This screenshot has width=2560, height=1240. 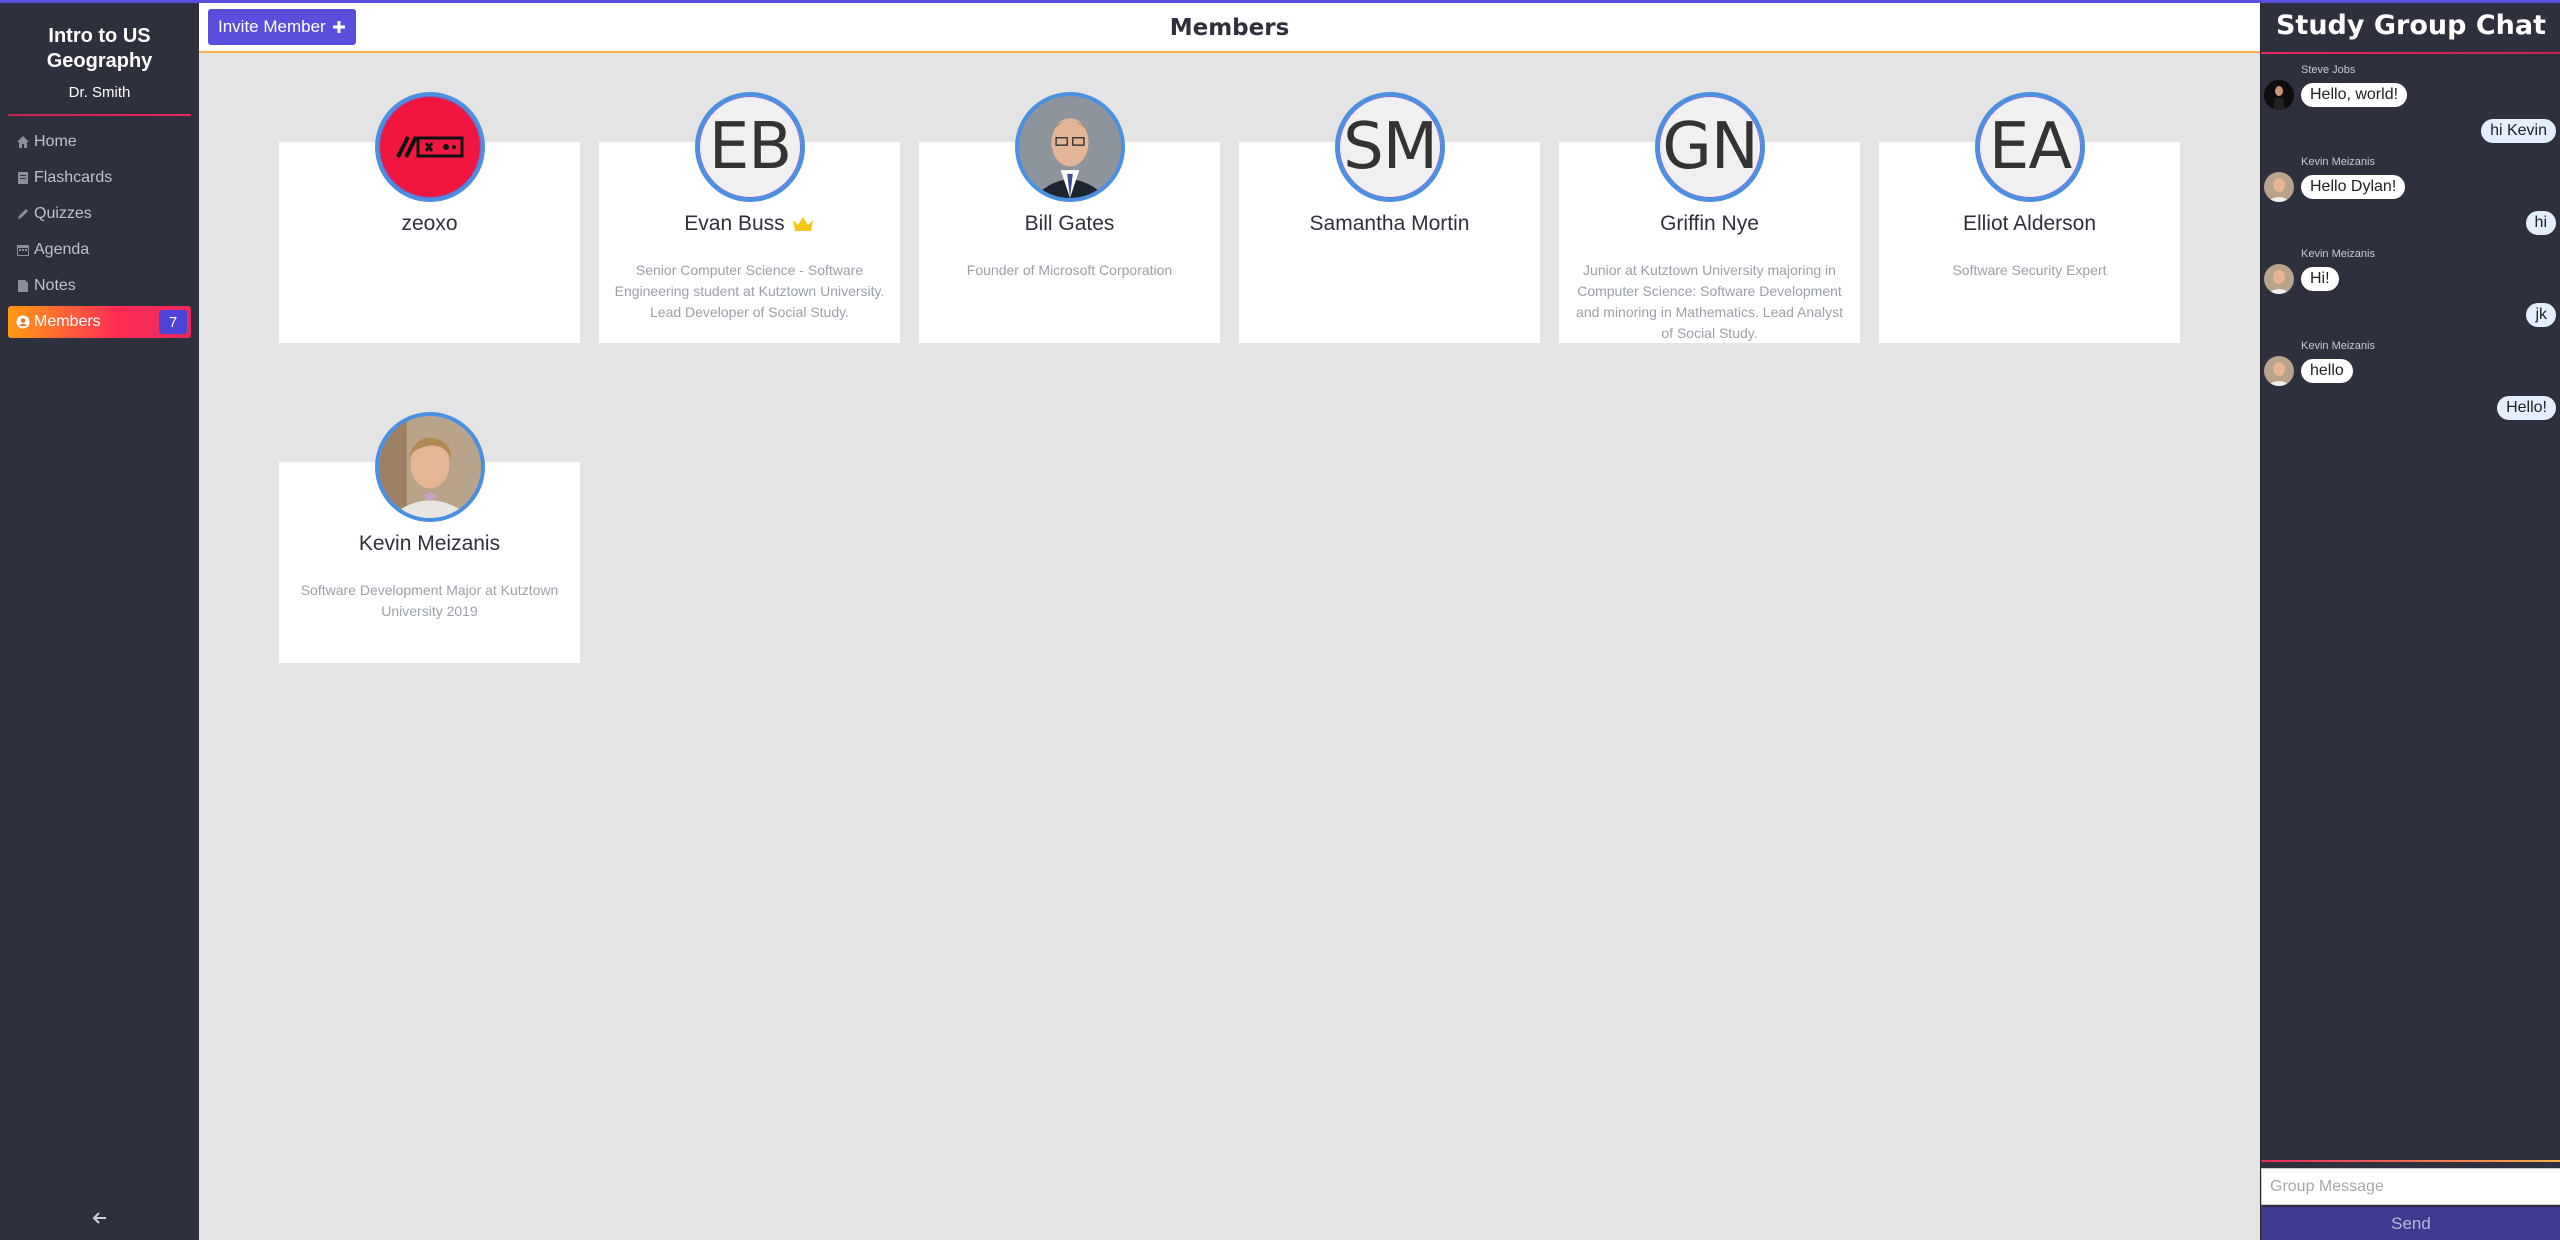 I want to click on member-name-text: Elliot Alderson, so click(x=2029, y=223).